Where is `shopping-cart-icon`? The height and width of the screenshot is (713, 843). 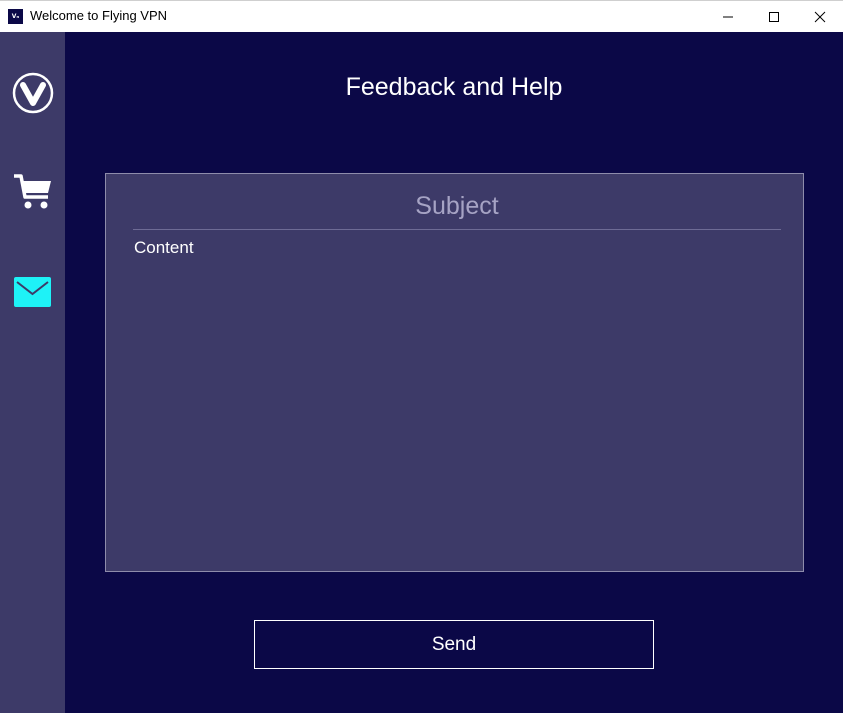
shopping-cart-icon is located at coordinates (32, 191).